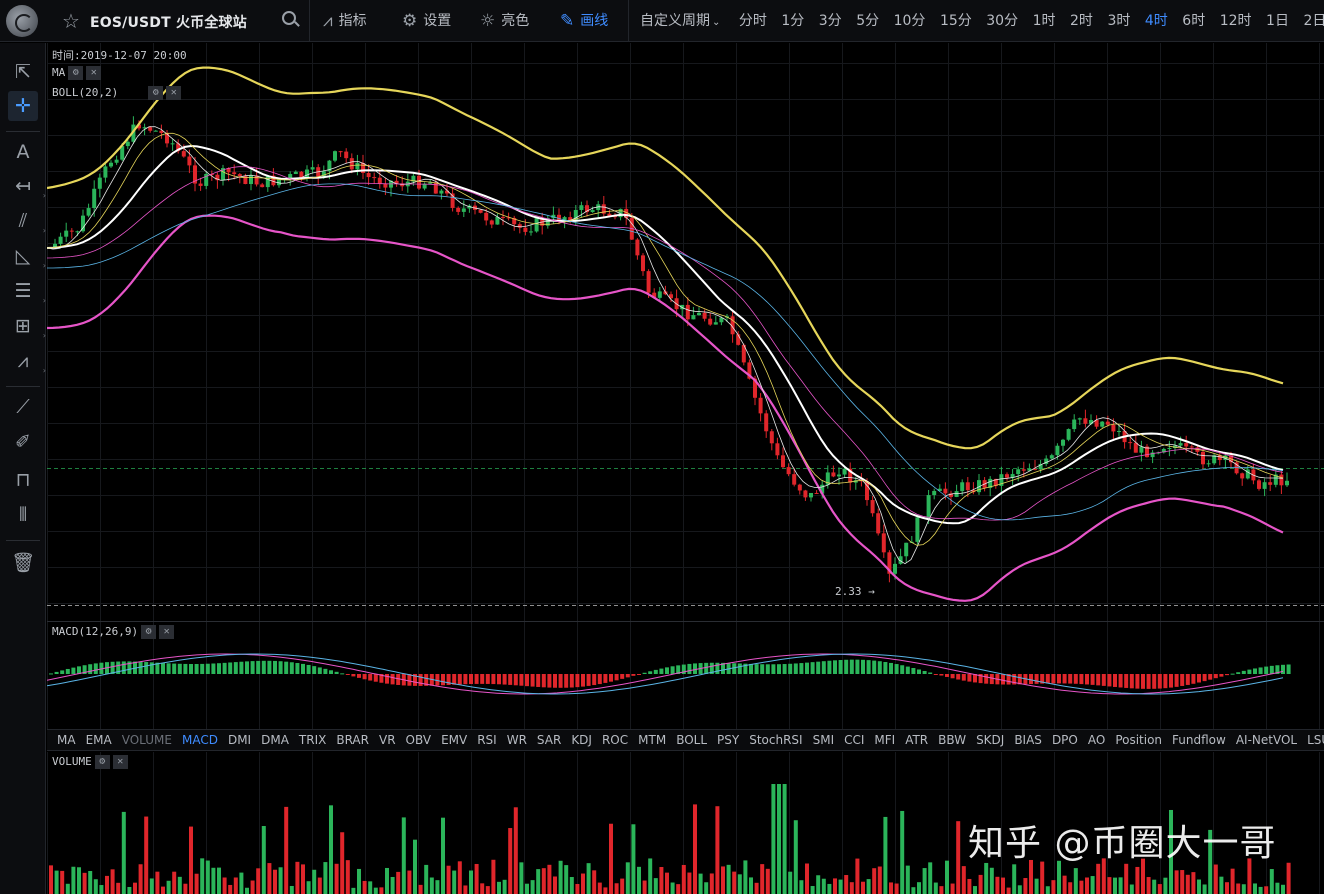 The height and width of the screenshot is (894, 1324). Describe the element at coordinates (916, 740) in the screenshot. I see `indicator-tab-23: ATR` at that location.